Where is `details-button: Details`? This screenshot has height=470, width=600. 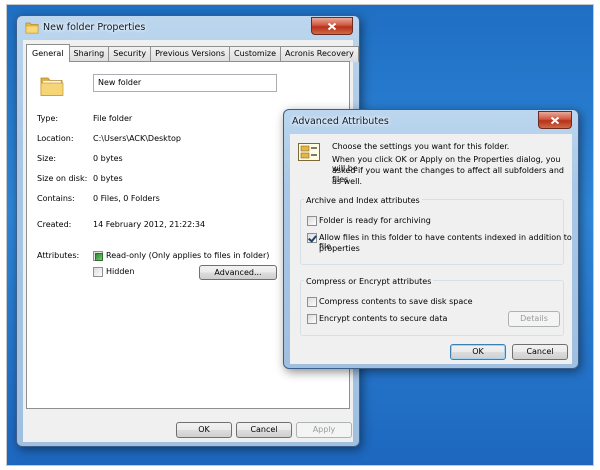
details-button: Details is located at coordinates (534, 319).